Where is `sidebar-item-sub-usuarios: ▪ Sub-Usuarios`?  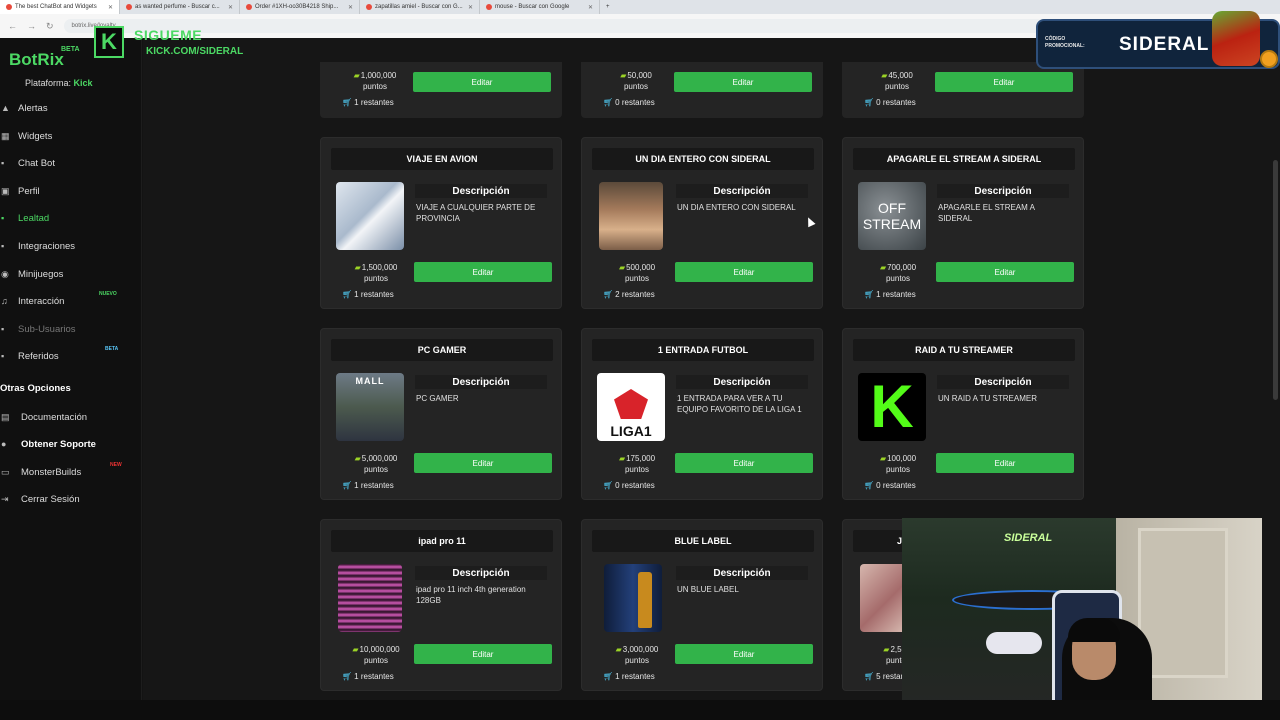 sidebar-item-sub-usuarios: ▪ Sub-Usuarios is located at coordinates (71, 329).